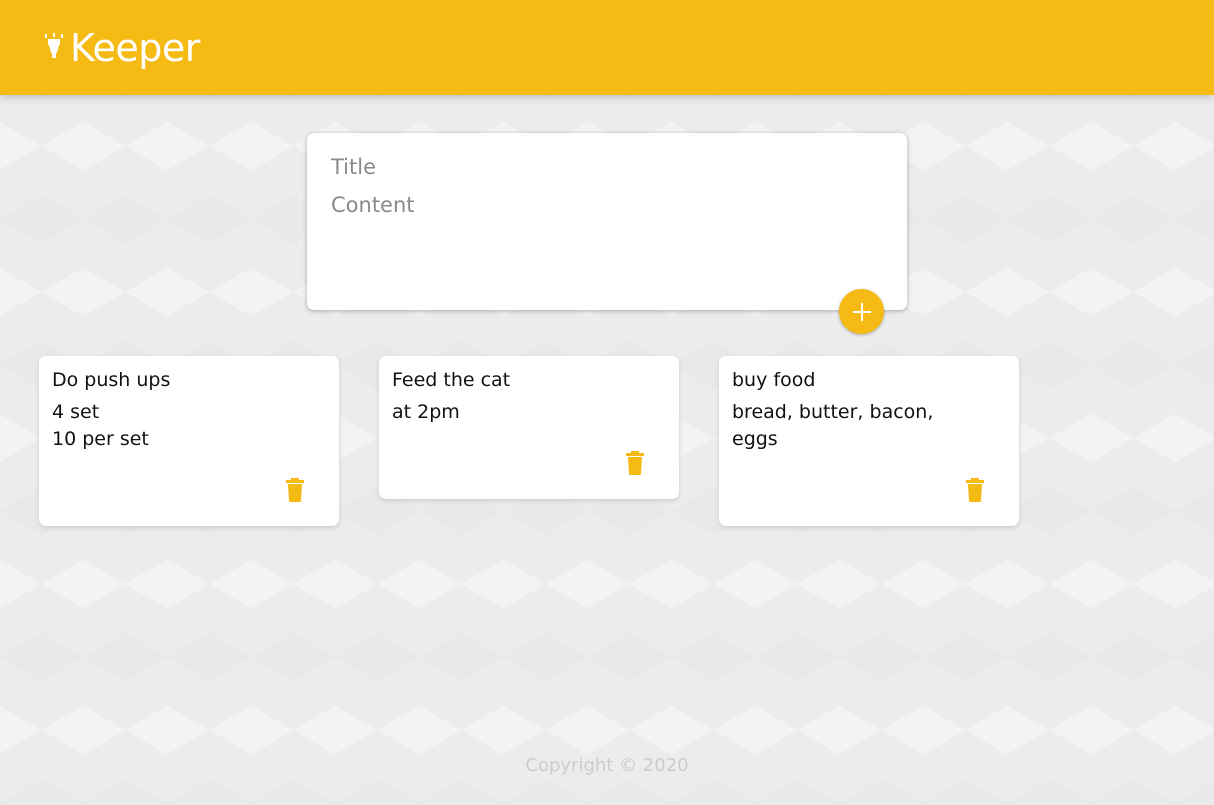 The image size is (1214, 805). I want to click on highlighter-icon, so click(54, 45).